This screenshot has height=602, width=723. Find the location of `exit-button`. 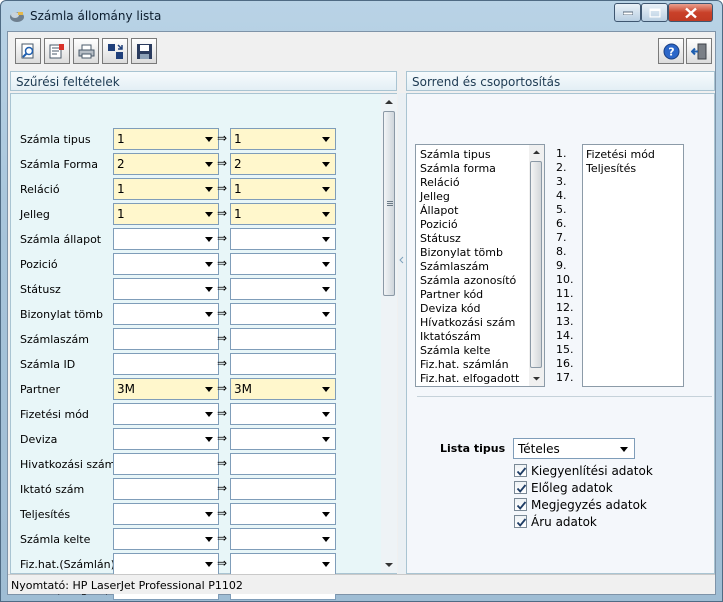

exit-button is located at coordinates (699, 51).